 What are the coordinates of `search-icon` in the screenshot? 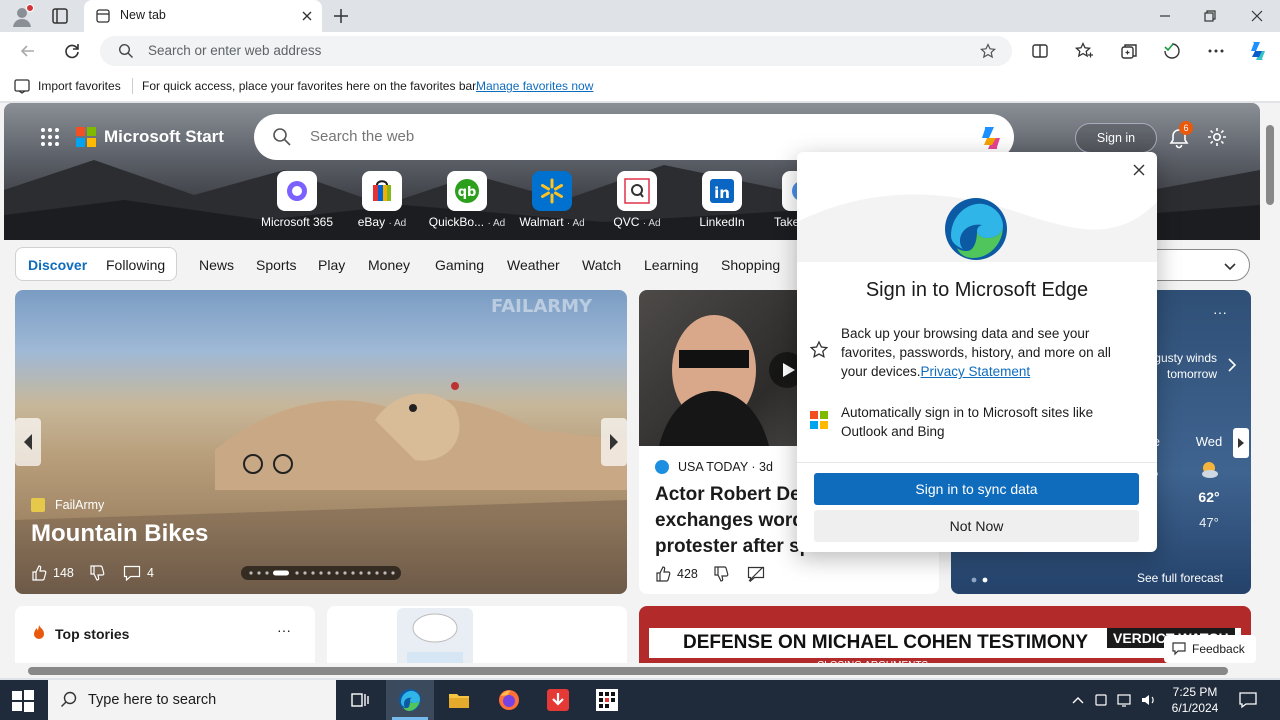 It's located at (125, 50).